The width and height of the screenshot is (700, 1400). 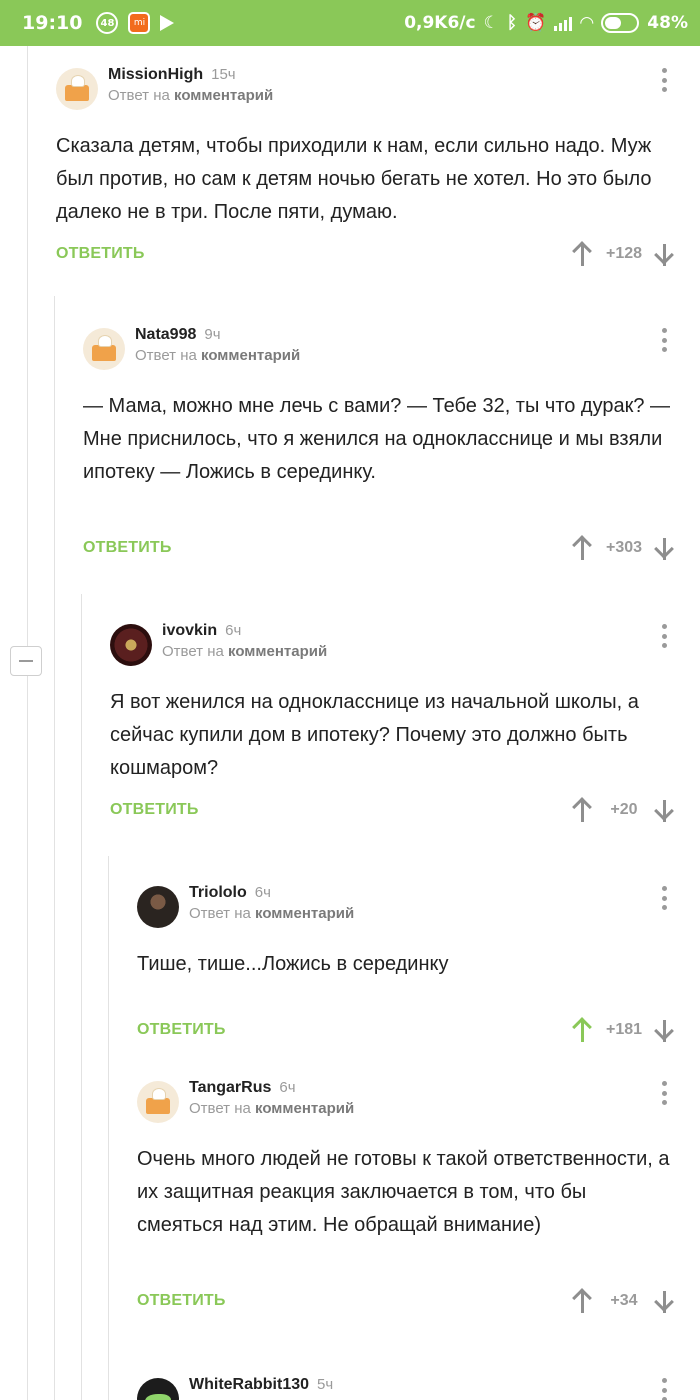 I want to click on comment-actions: ОТВЕТИТЬ +20, so click(x=405, y=810).